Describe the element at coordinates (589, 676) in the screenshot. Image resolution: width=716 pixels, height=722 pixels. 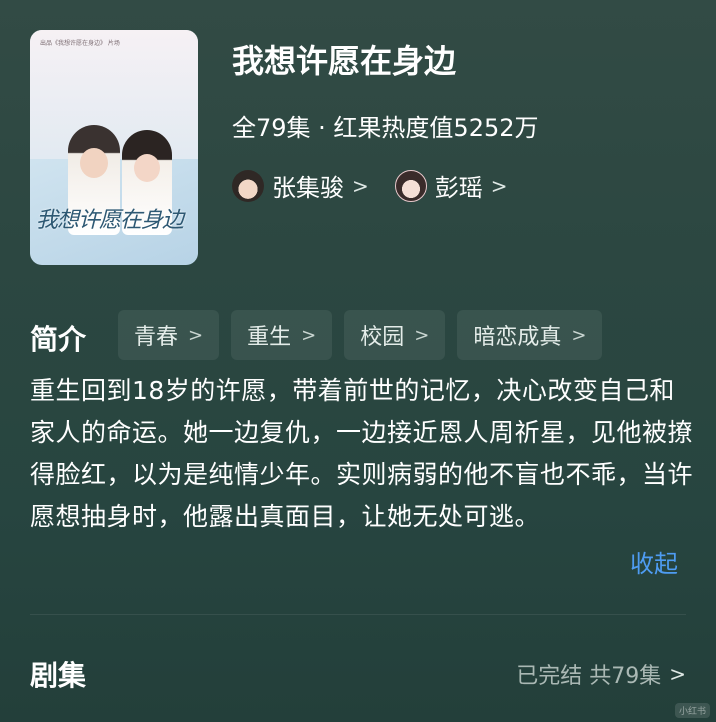
I see `episodes-status-text: 已完结 共79集` at that location.